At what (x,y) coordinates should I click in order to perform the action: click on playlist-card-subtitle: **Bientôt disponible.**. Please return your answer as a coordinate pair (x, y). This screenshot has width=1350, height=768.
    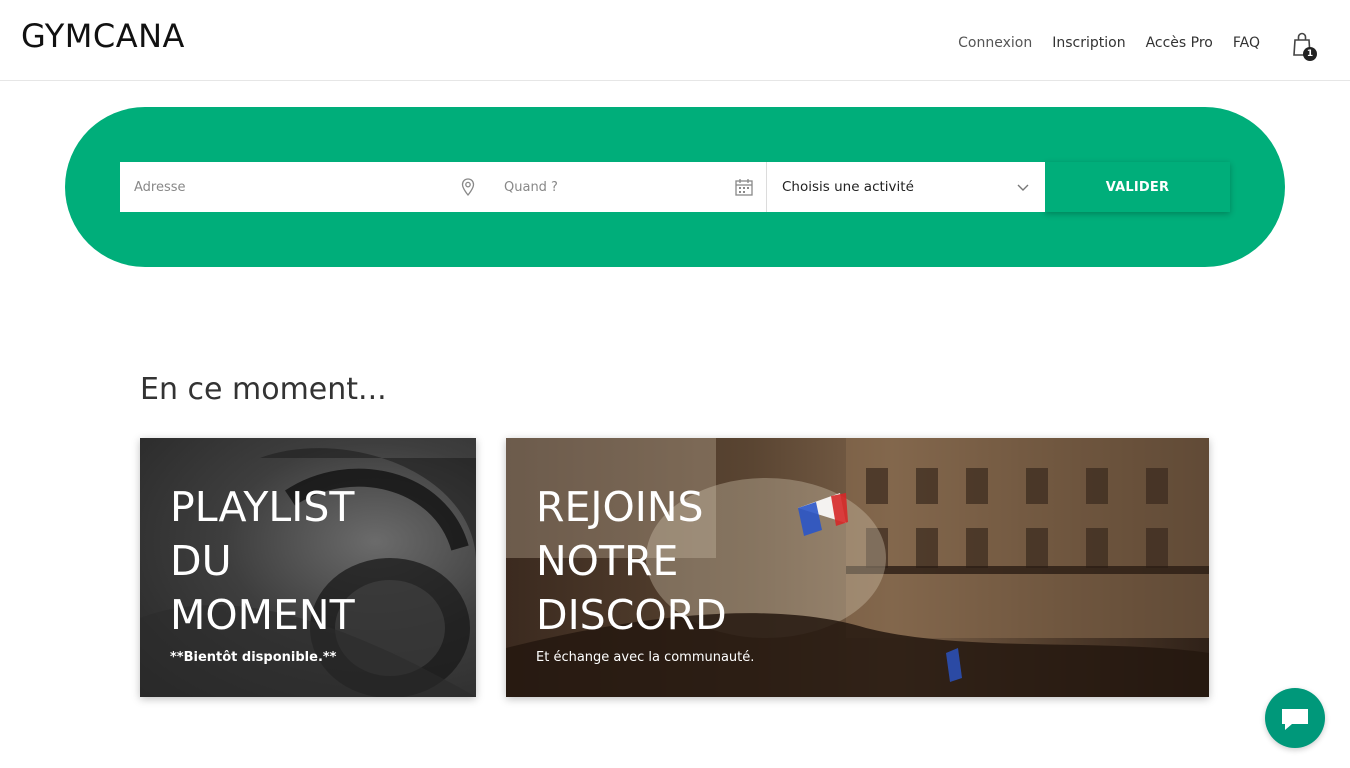
    Looking at the image, I should click on (253, 657).